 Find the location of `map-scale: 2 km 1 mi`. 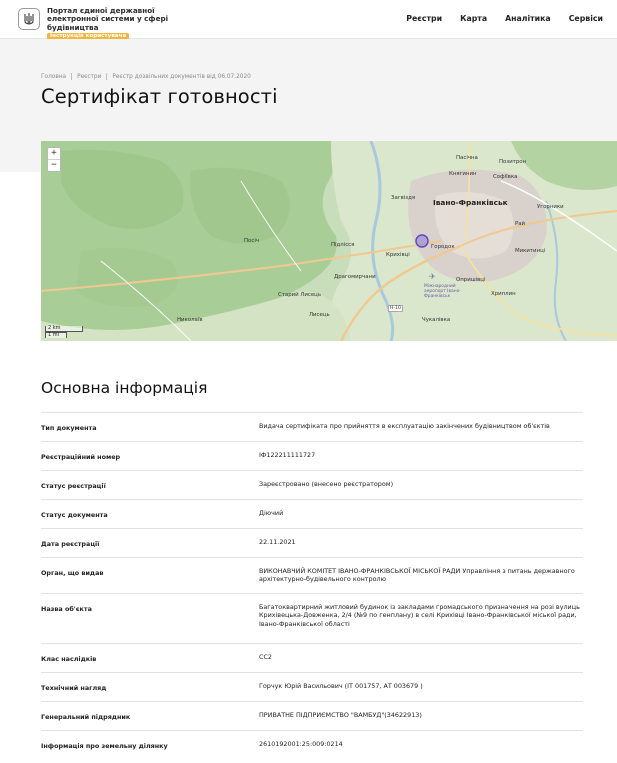

map-scale: 2 km 1 mi is located at coordinates (64, 332).